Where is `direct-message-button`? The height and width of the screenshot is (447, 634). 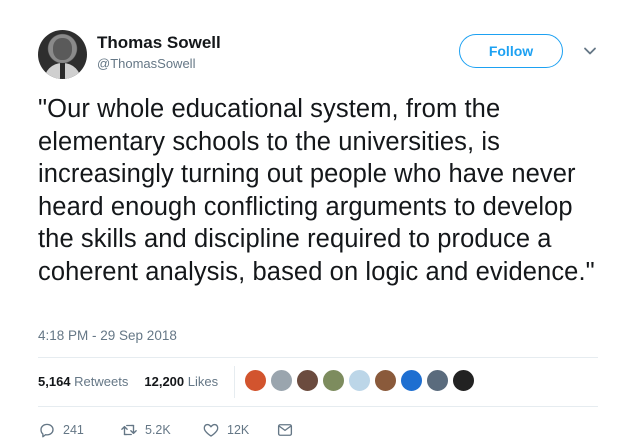
direct-message-button is located at coordinates (285, 430).